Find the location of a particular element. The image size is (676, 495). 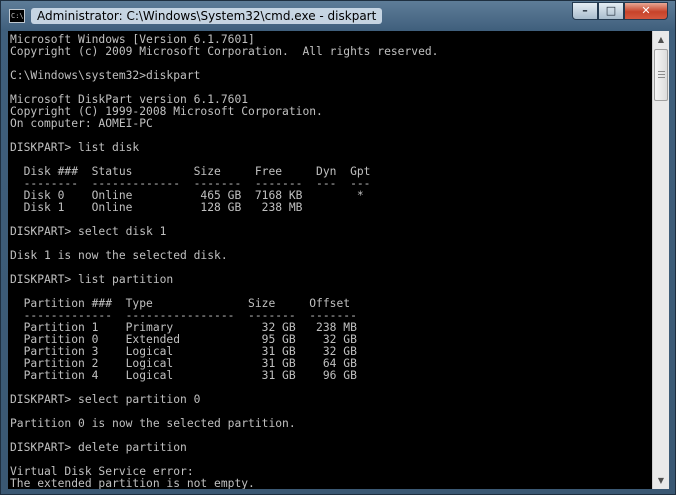

console-line: Disk 1 is now the selected disk. is located at coordinates (119, 255).